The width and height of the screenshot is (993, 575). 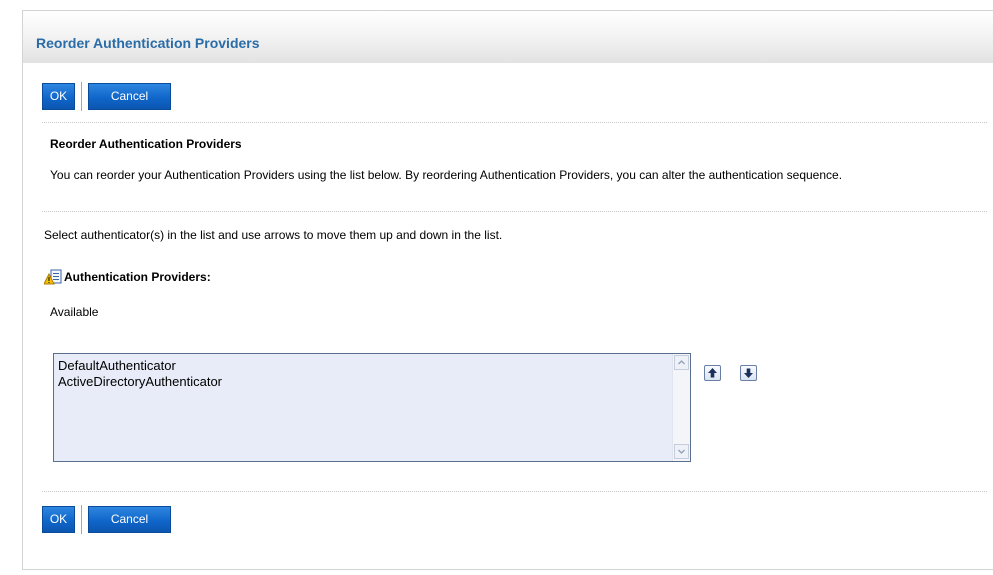 I want to click on bottom-button-row: OK Cancel, so click(x=106, y=519).